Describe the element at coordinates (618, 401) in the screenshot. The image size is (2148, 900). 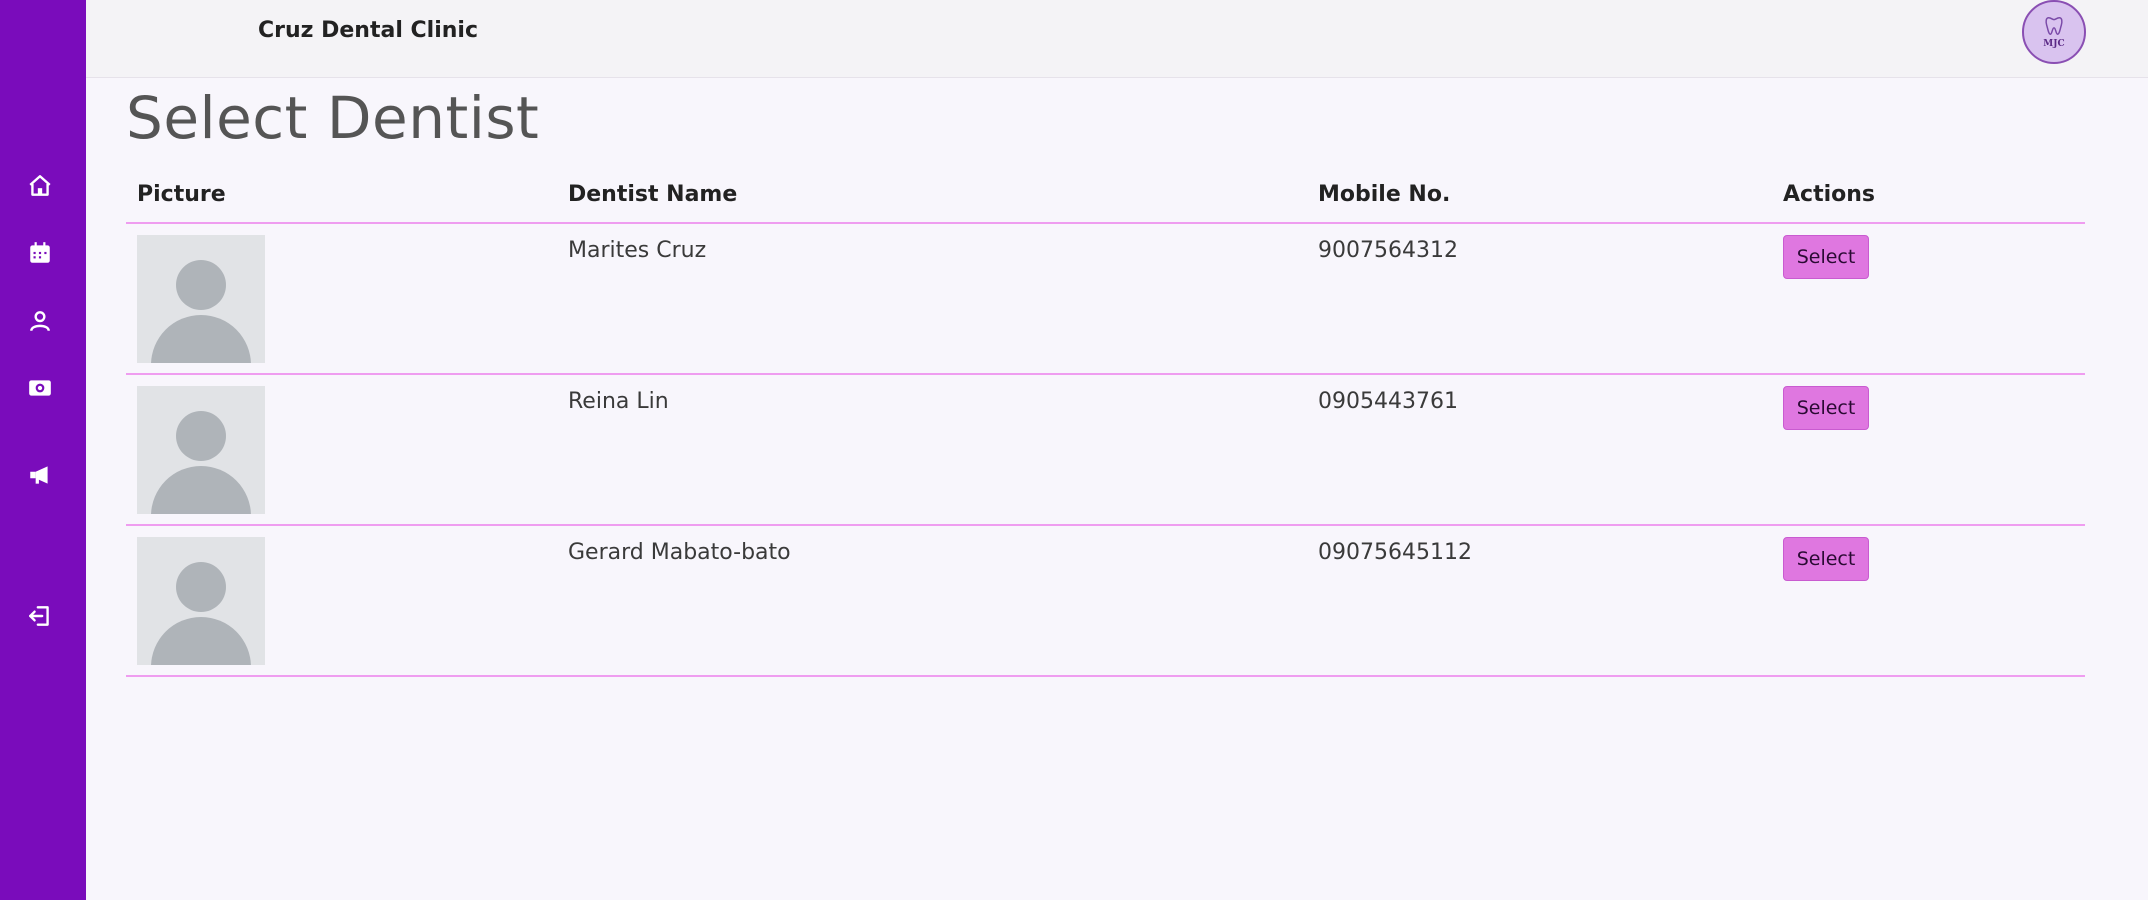
I see `dentist-name: Reina Lin` at that location.